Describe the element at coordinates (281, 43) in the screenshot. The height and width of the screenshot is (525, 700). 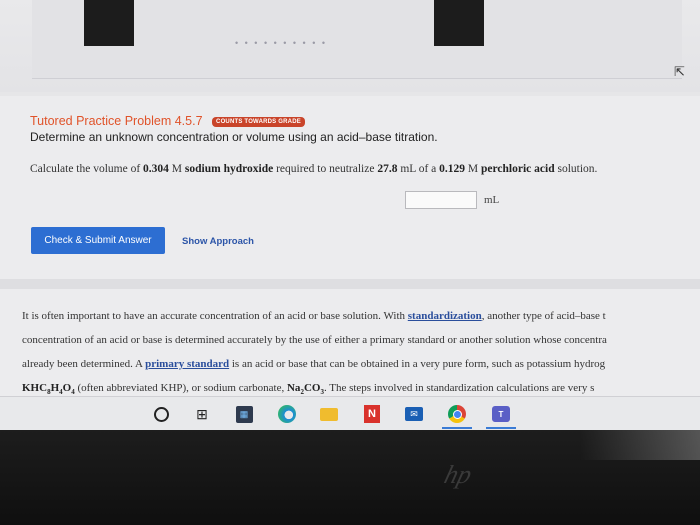
I see `progress-dots: • • • • • • • • • •` at that location.